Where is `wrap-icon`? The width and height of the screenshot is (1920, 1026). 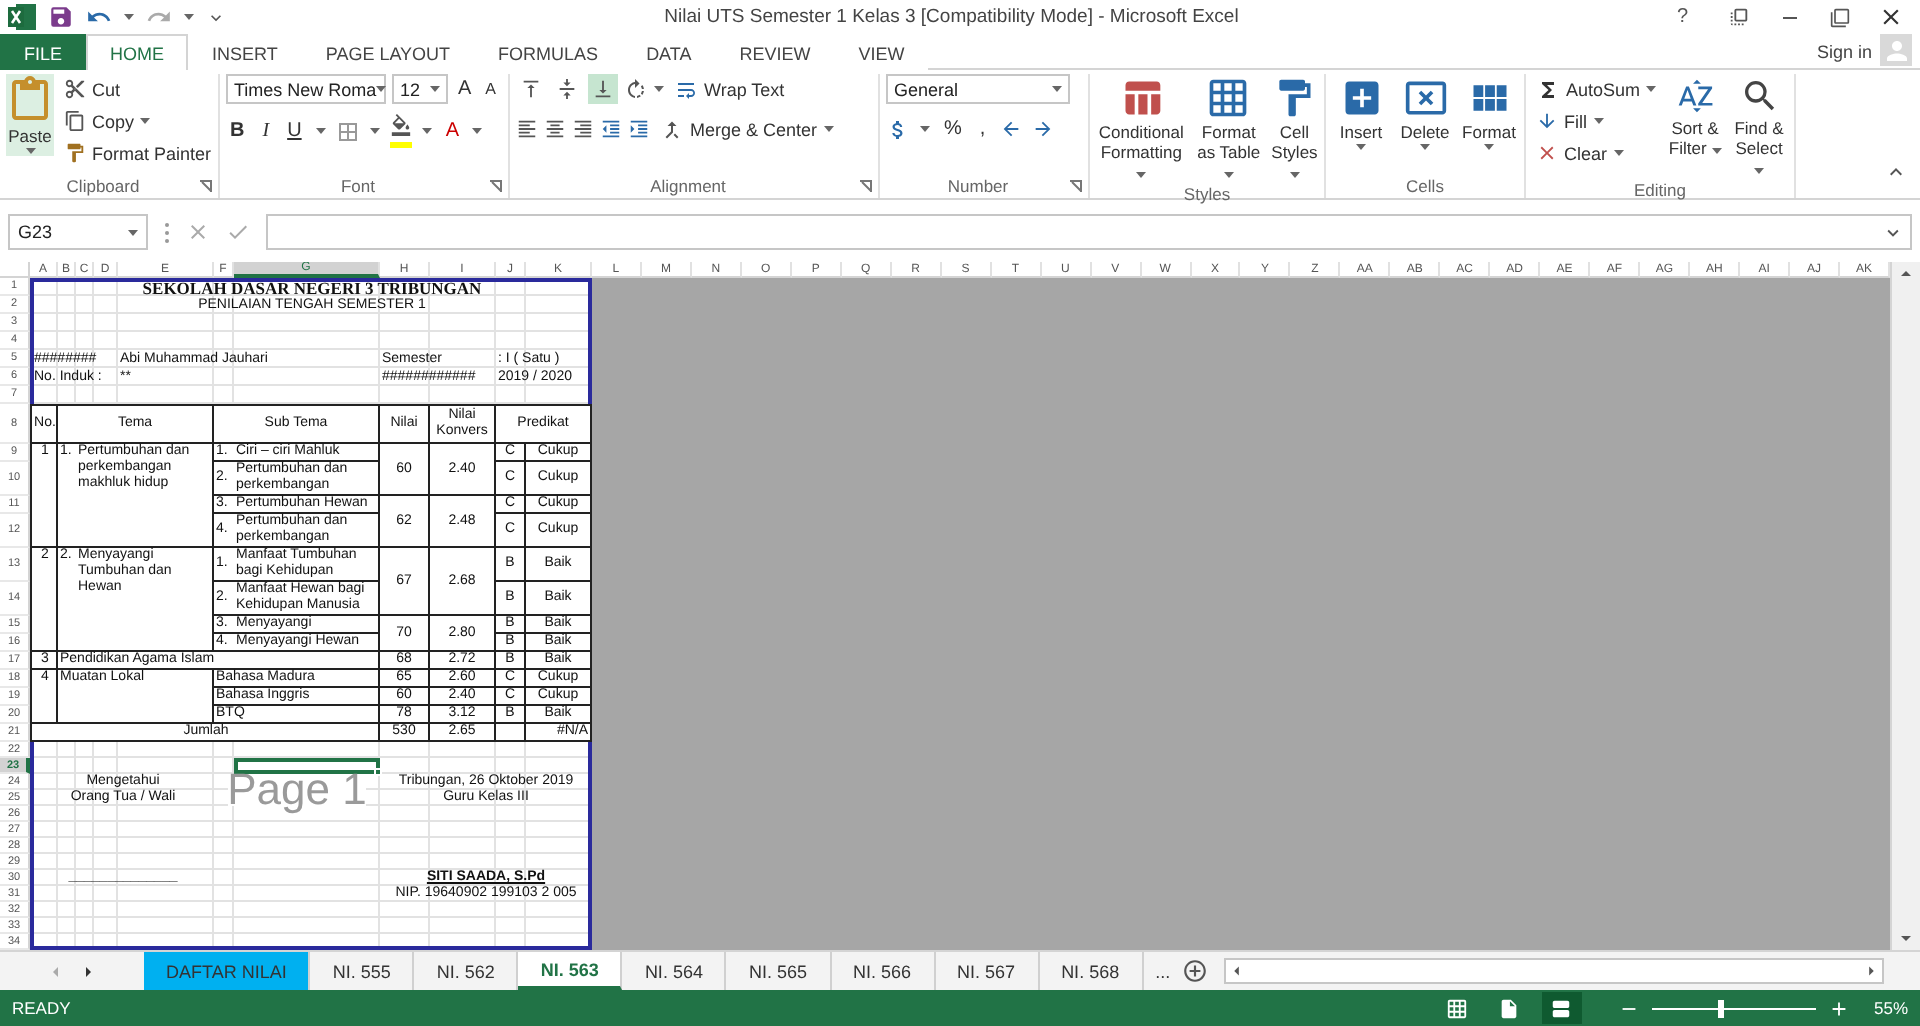
wrap-icon is located at coordinates (686, 89).